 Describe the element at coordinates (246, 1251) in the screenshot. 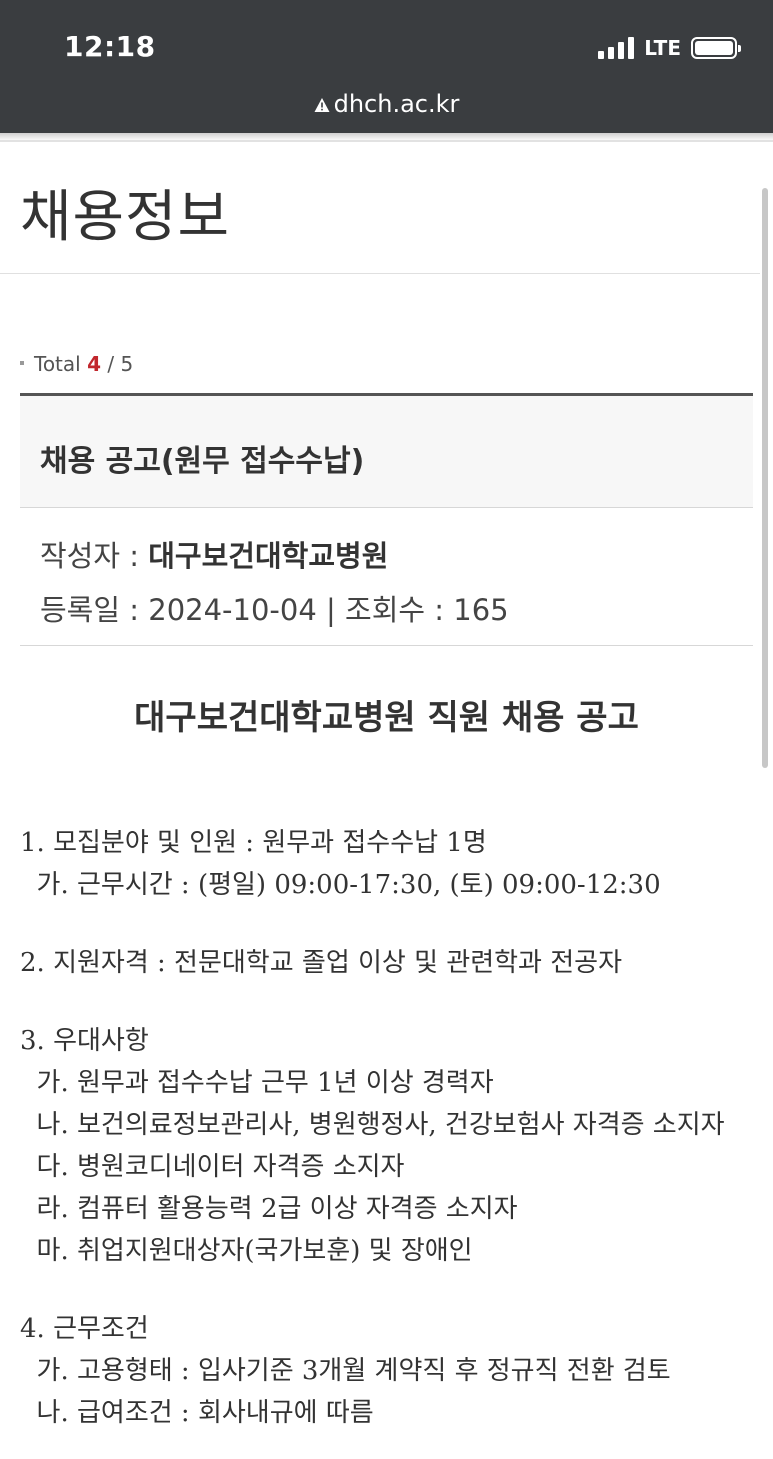

I see `body-line: 마. 취업지원대상자(국가보훈) 및 장애인` at that location.